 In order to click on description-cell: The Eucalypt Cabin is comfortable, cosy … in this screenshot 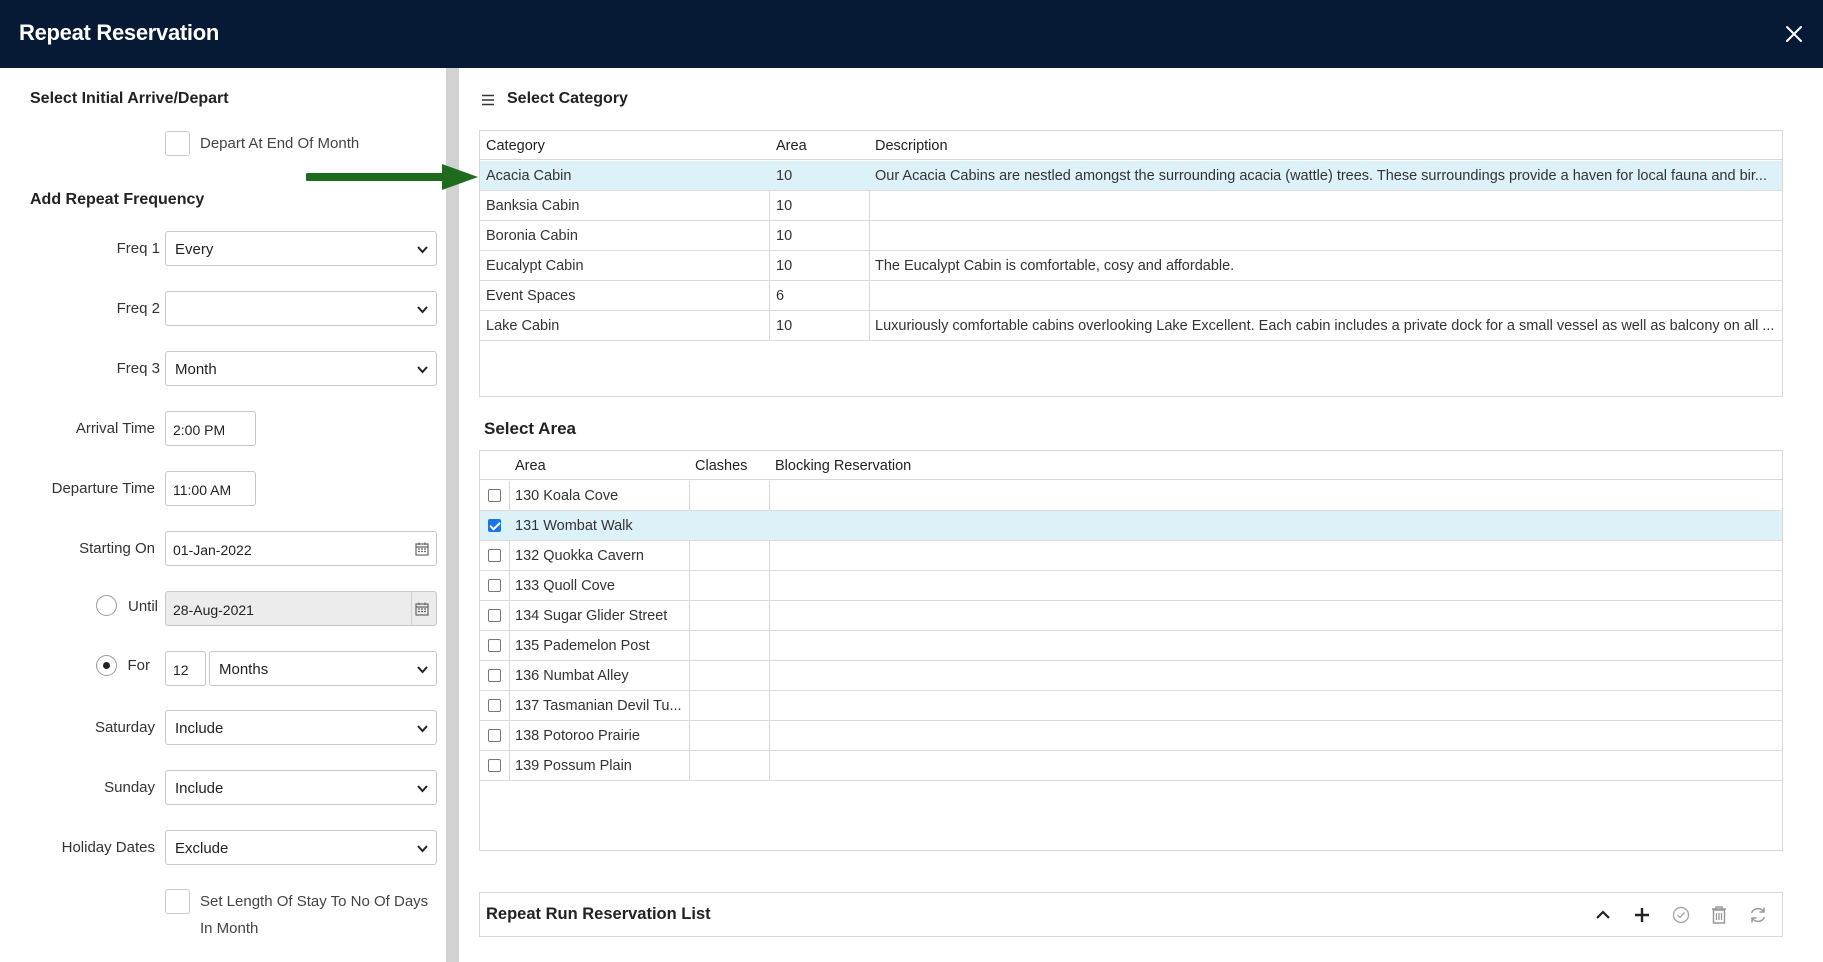, I will do `click(1055, 266)`.